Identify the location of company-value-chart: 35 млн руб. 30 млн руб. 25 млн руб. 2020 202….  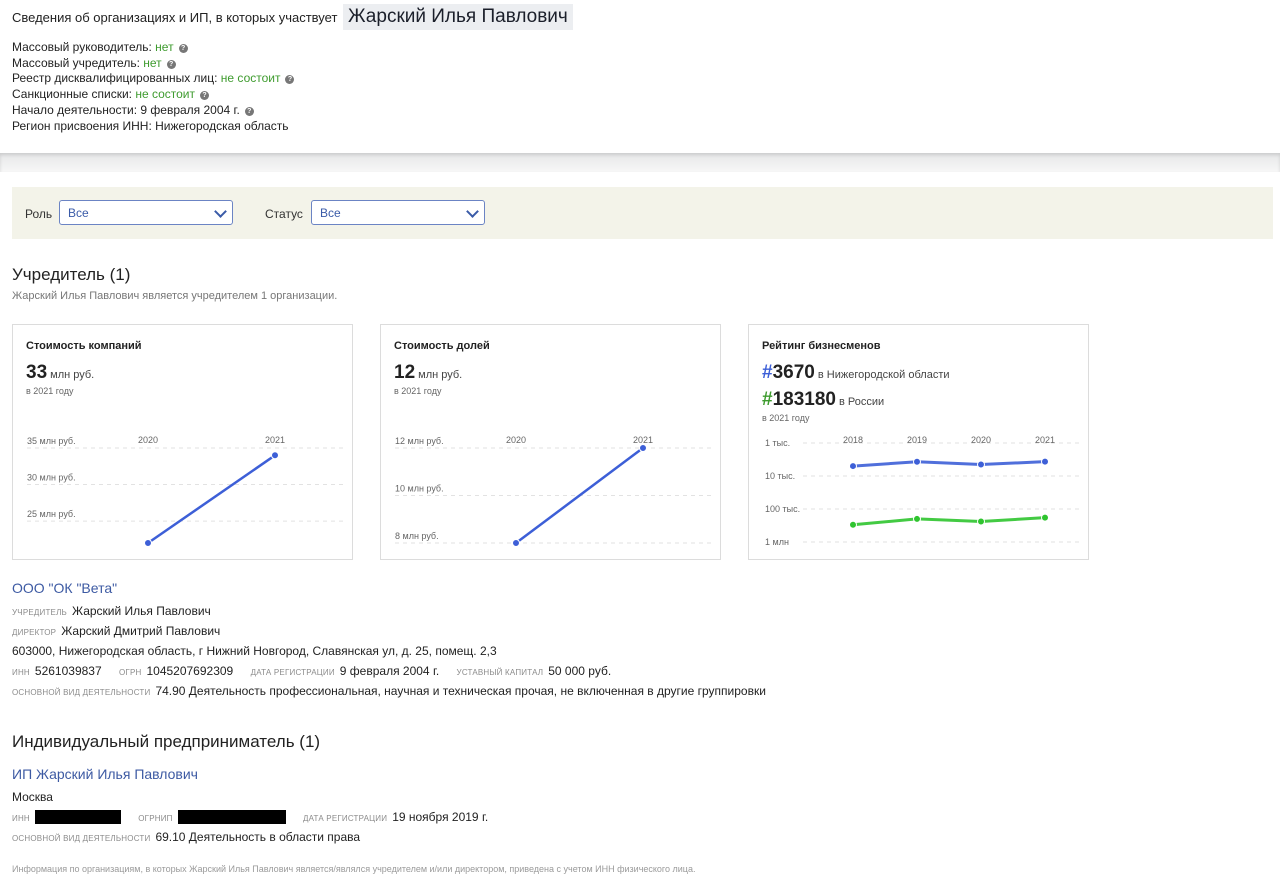
(185, 491).